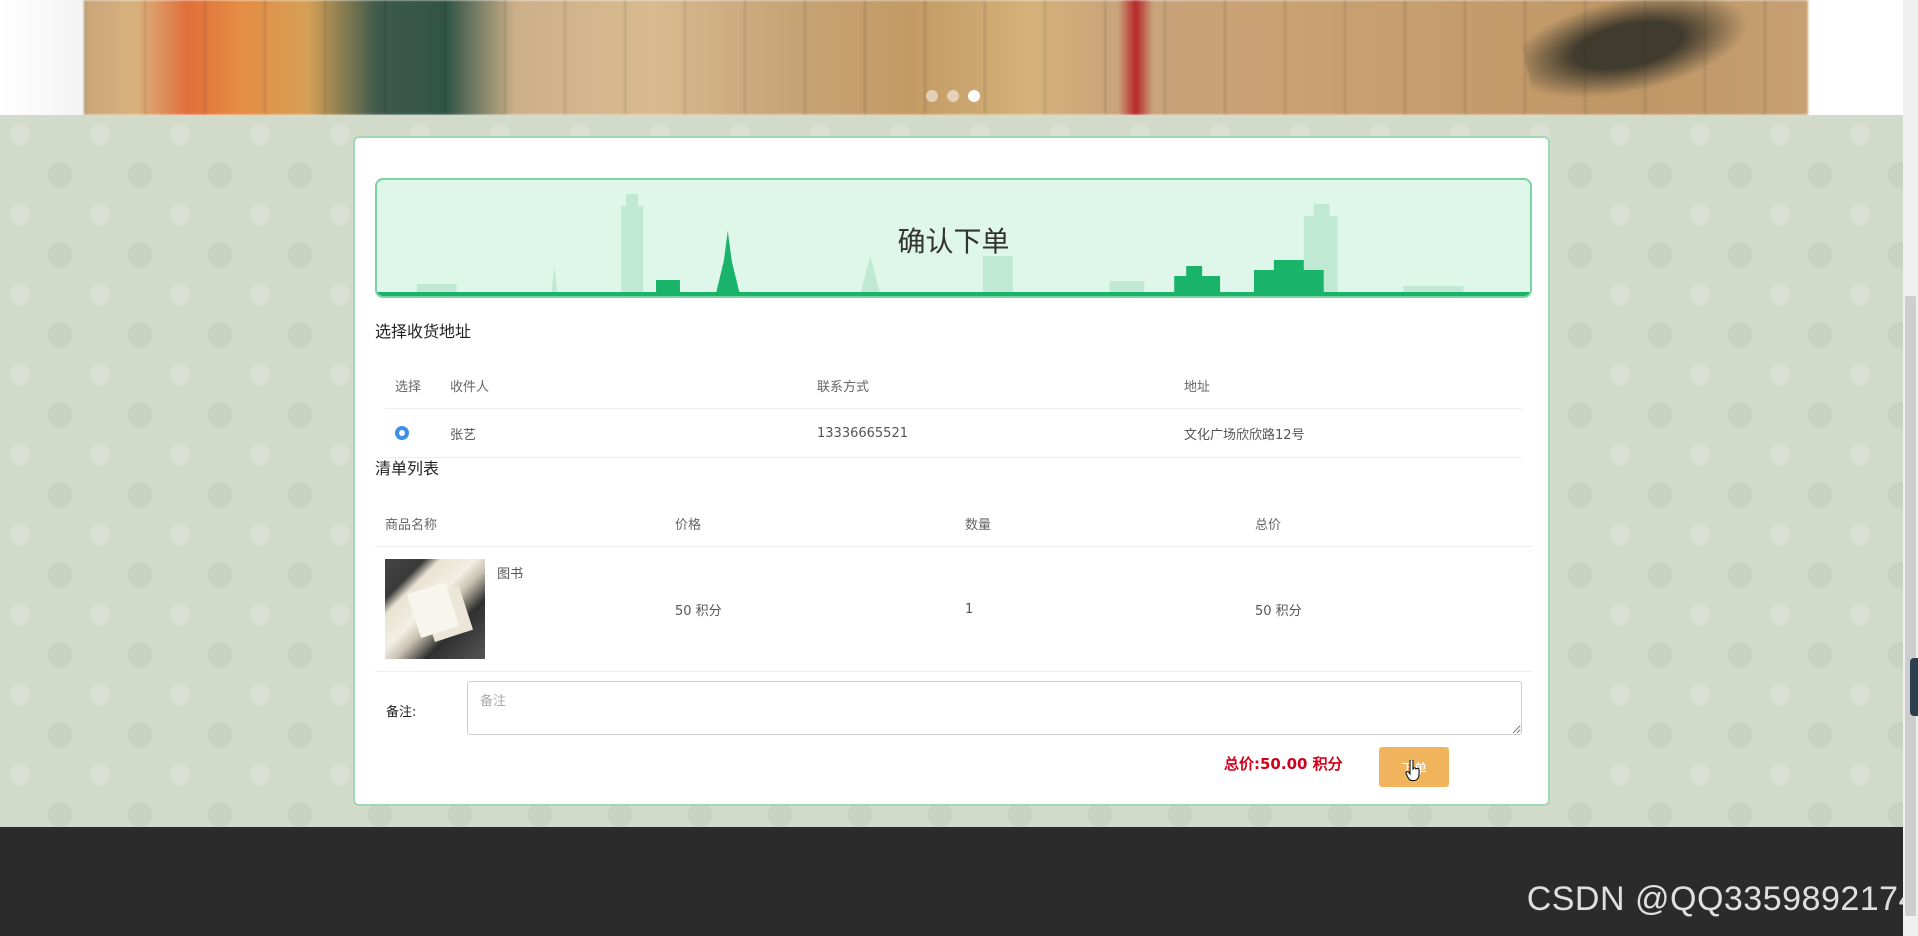 The image size is (1918, 936). What do you see at coordinates (978, 525) in the screenshot?
I see `column-header: 数量` at bounding box center [978, 525].